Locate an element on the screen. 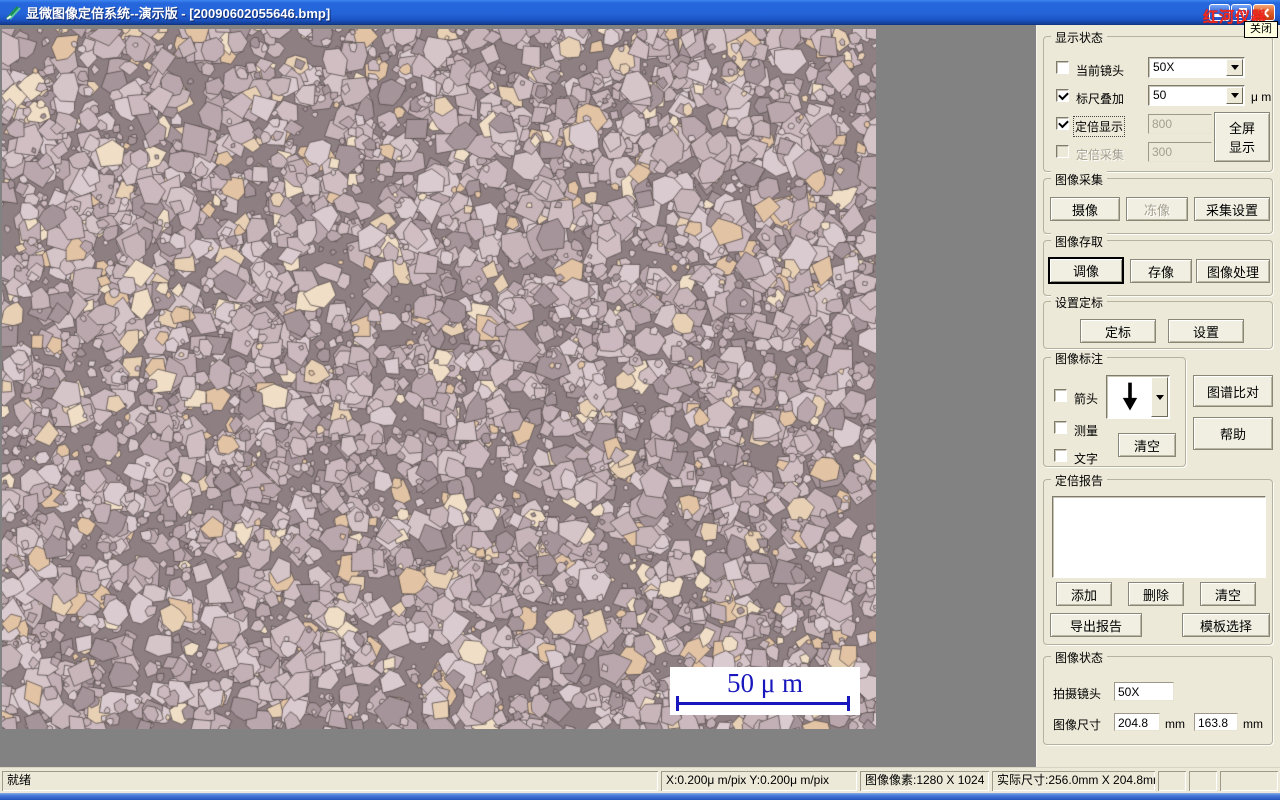 The height and width of the screenshot is (800, 1280). app-icon is located at coordinates (13, 13).